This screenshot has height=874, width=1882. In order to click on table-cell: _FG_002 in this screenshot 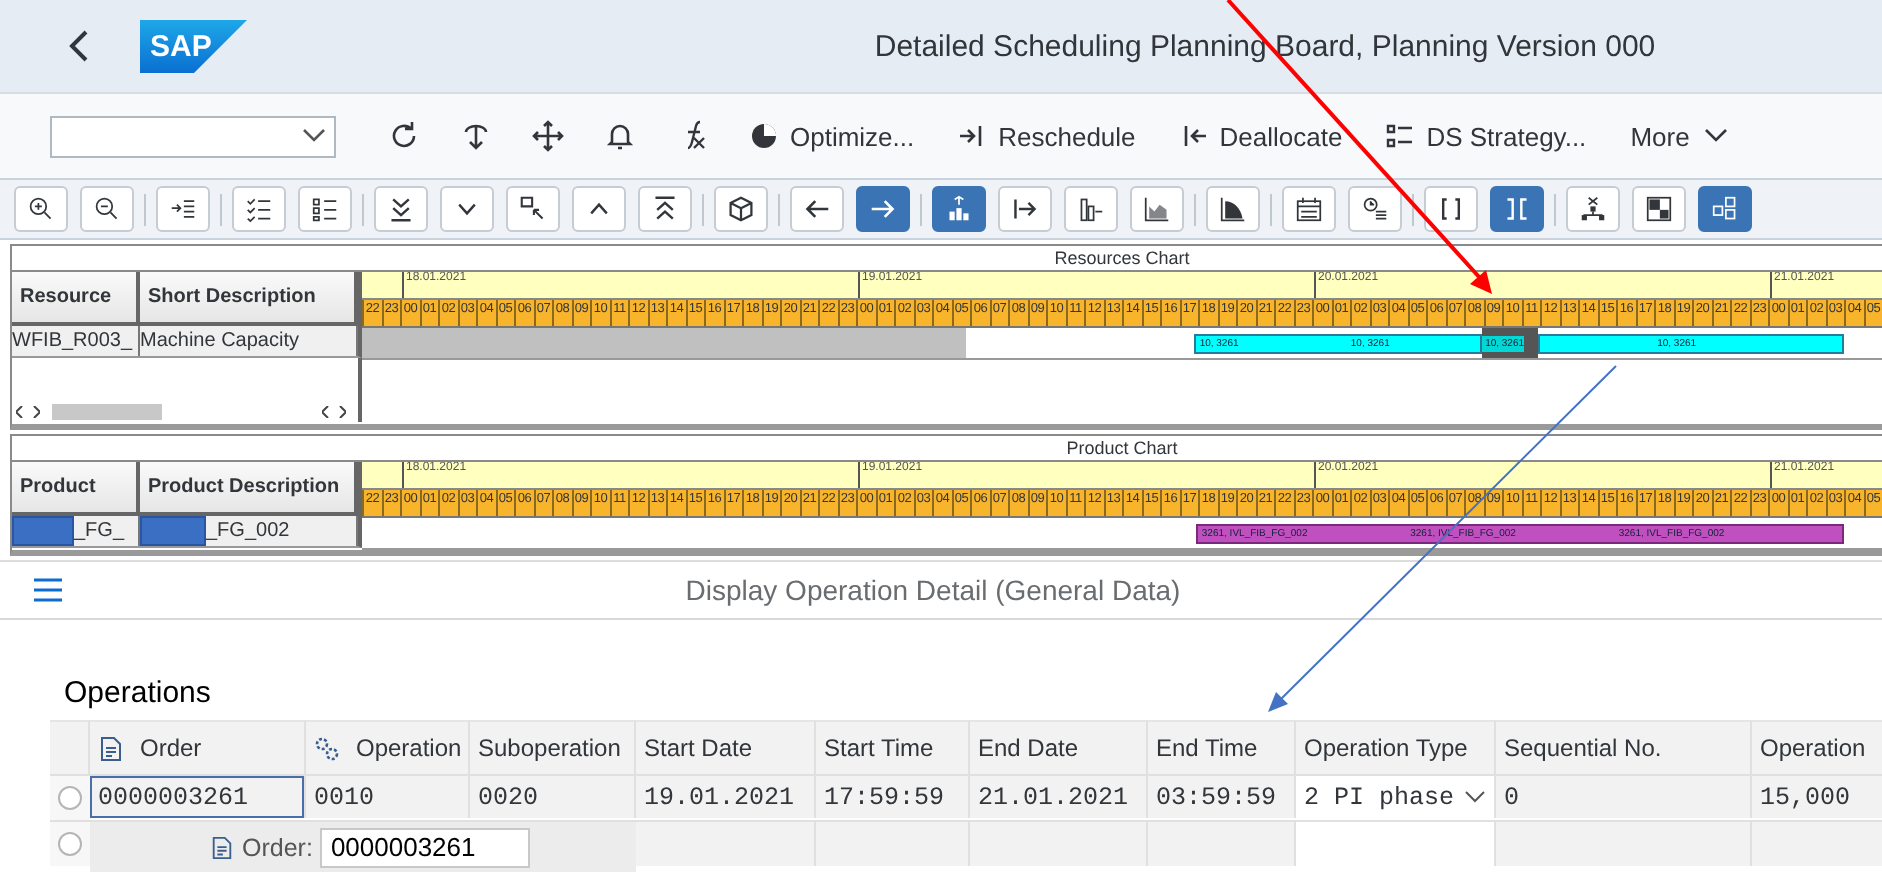, I will do `click(248, 531)`.